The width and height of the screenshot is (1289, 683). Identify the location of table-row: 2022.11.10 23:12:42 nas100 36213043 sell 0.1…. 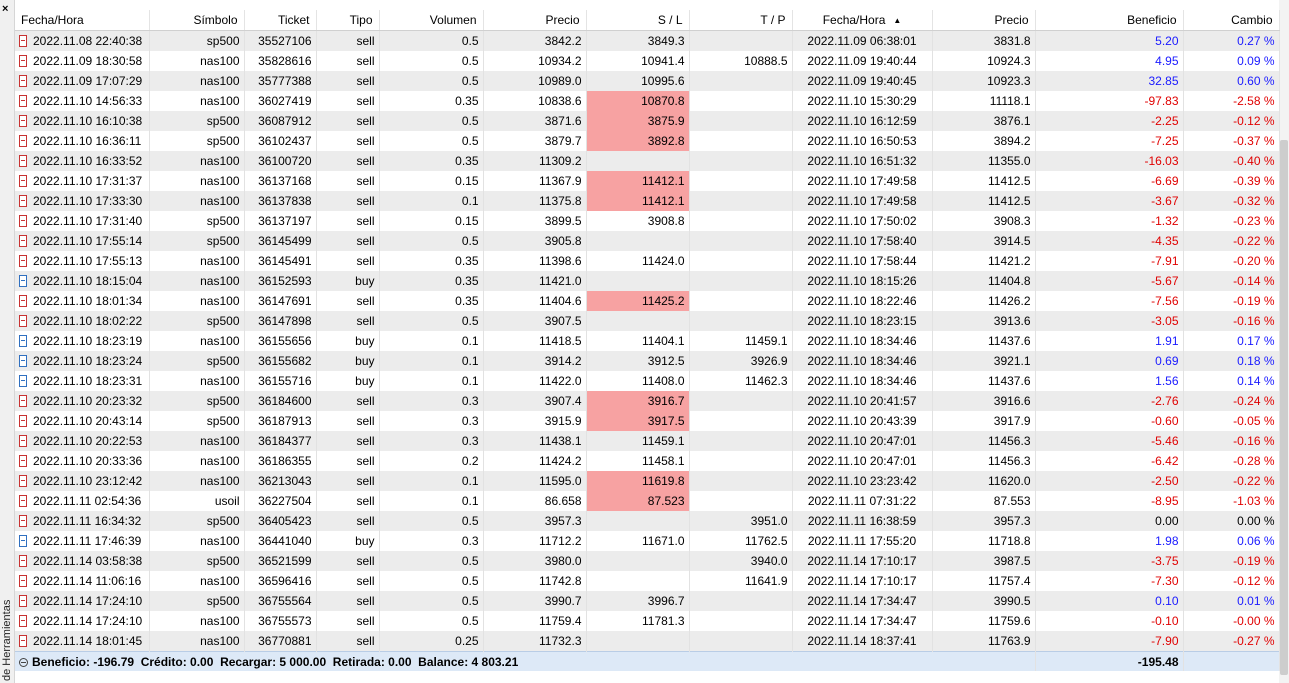
(647, 481).